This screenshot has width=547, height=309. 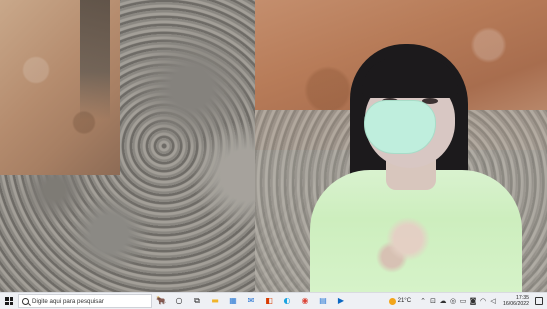 I want to click on clock: 17:35 16/06/2022, so click(x=516, y=301).